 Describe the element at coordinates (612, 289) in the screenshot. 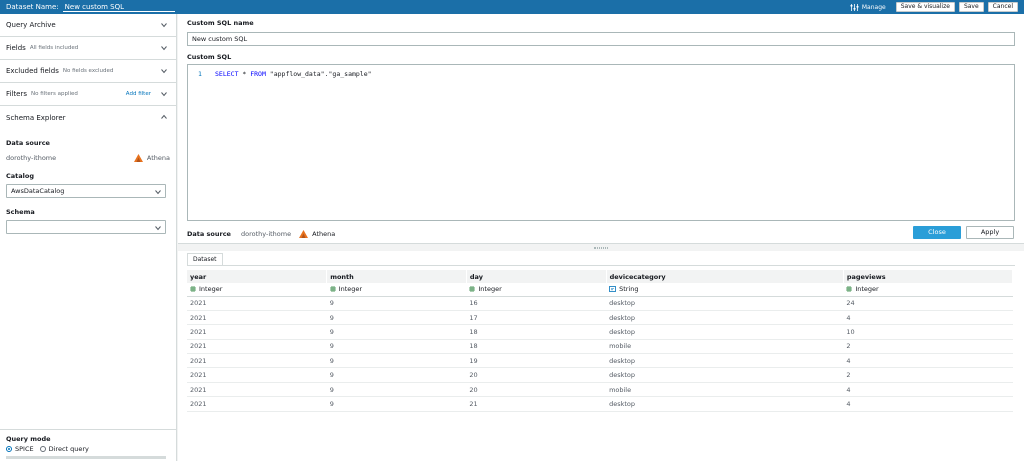

I see `string-icon` at that location.